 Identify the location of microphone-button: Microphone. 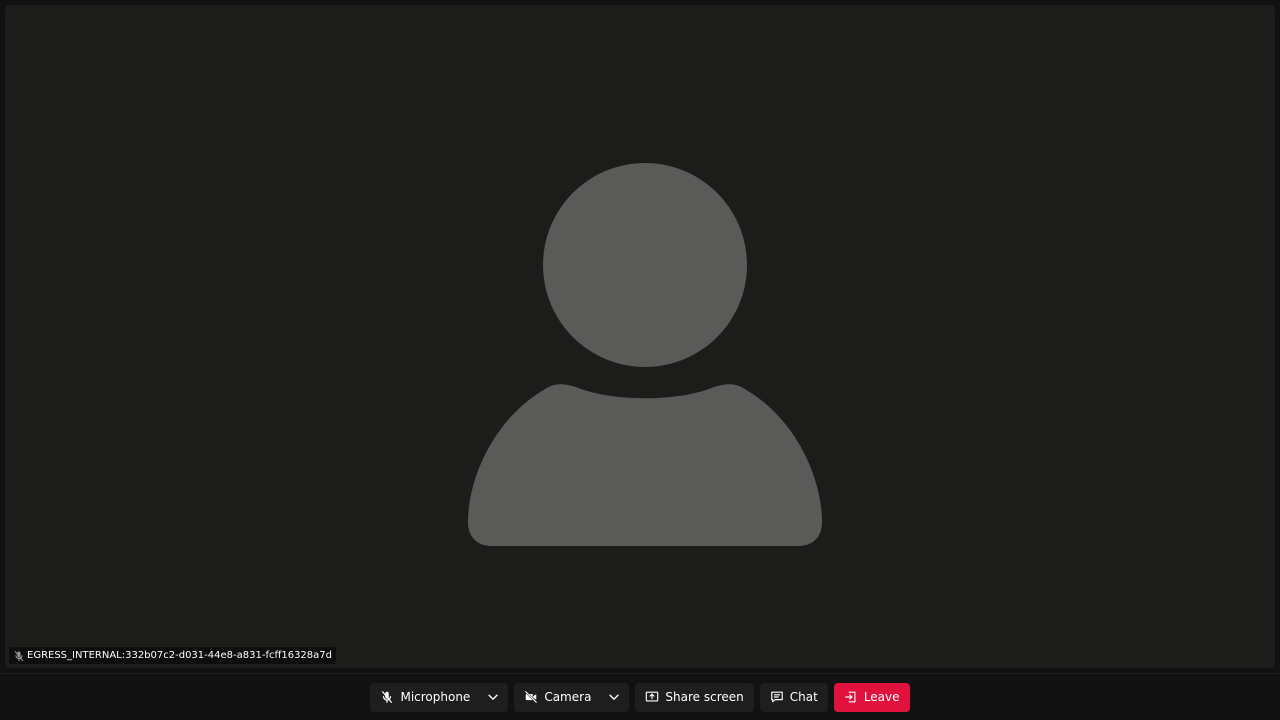
(425, 697).